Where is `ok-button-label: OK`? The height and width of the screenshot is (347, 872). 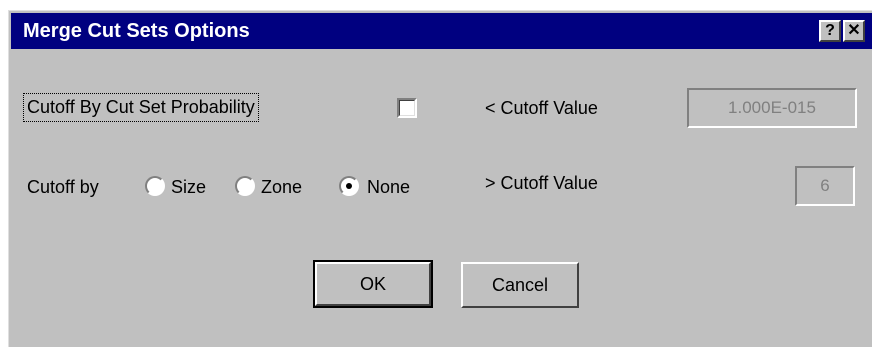
ok-button-label: OK is located at coordinates (372, 284).